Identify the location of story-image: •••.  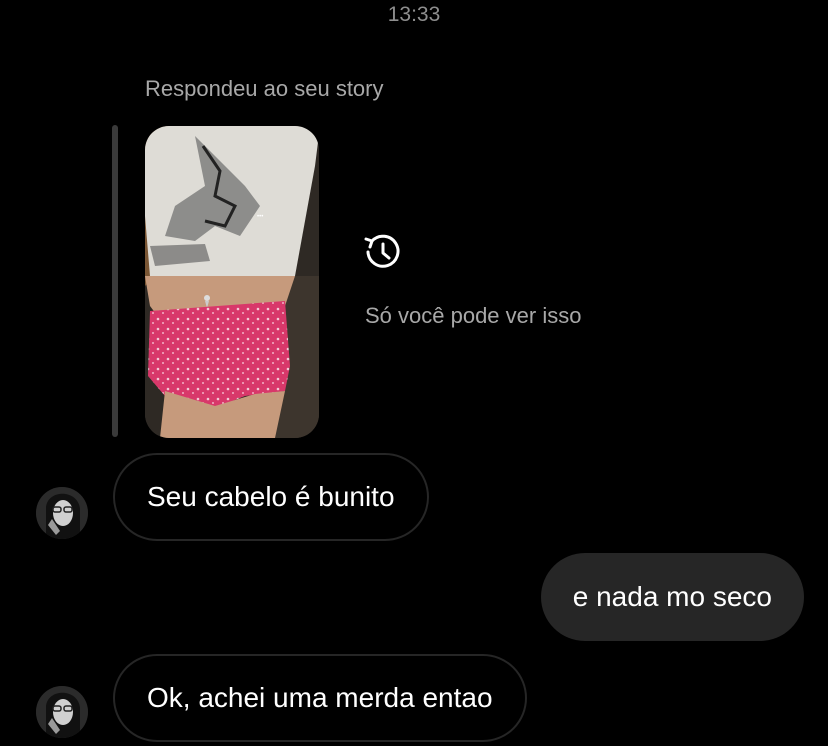
(232, 282).